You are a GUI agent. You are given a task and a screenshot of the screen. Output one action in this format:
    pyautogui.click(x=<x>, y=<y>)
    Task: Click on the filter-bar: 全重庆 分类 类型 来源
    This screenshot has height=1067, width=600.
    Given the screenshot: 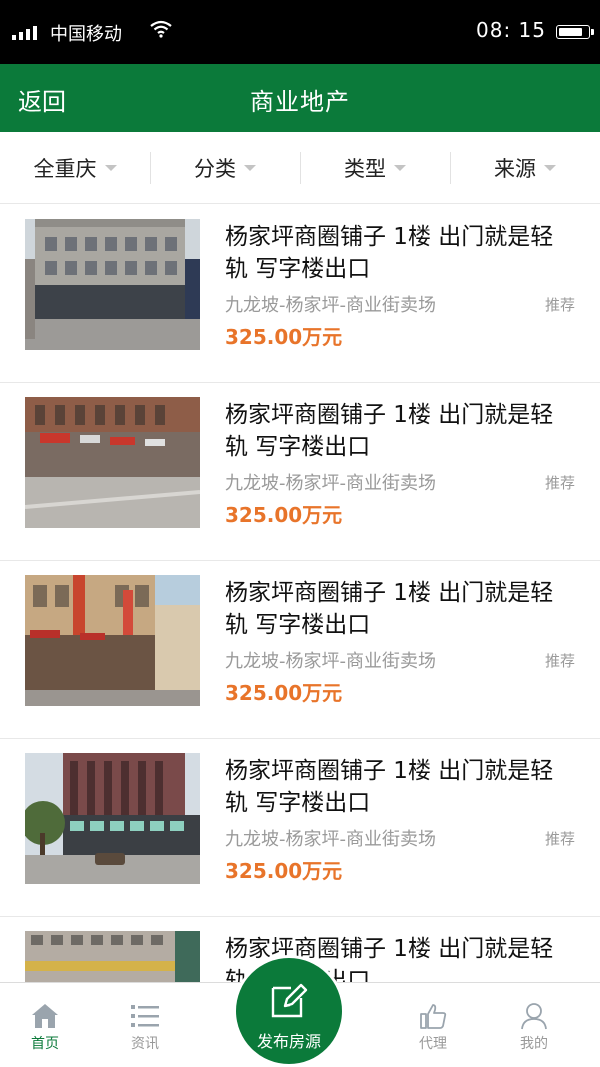 What is the action you would take?
    pyautogui.click(x=300, y=168)
    